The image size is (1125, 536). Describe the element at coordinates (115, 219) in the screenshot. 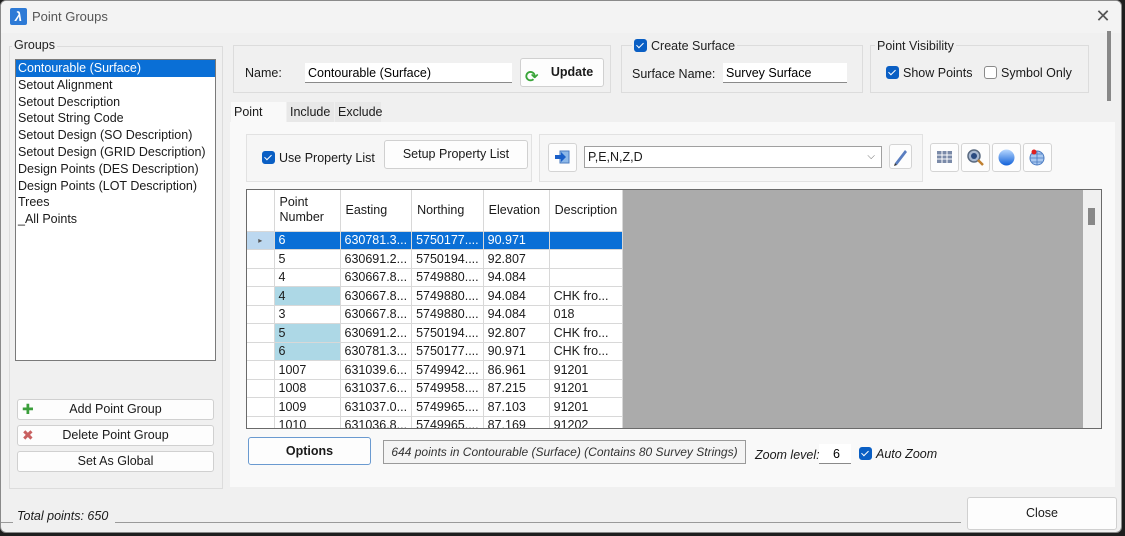

I see `group-list-item: _All Points` at that location.